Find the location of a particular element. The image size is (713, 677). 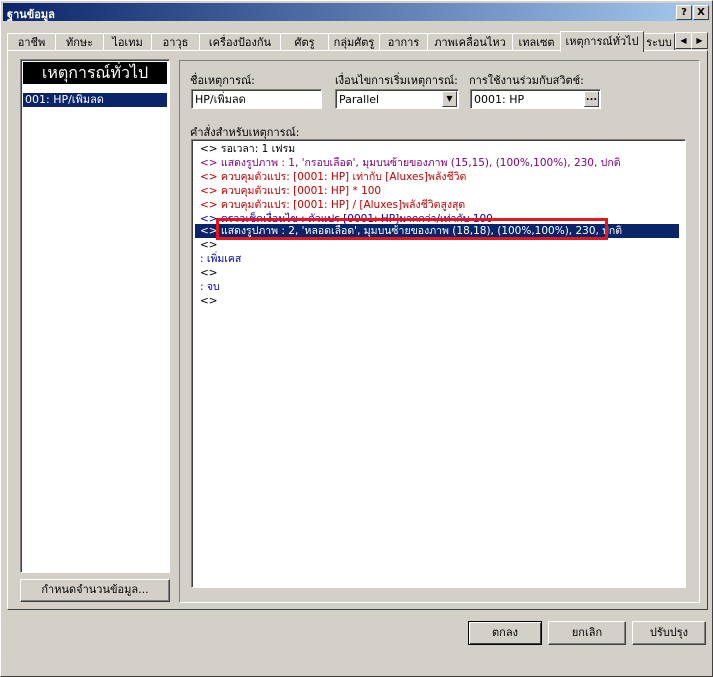

list-item: 001: HP/เพิ่มลด is located at coordinates (95, 100).